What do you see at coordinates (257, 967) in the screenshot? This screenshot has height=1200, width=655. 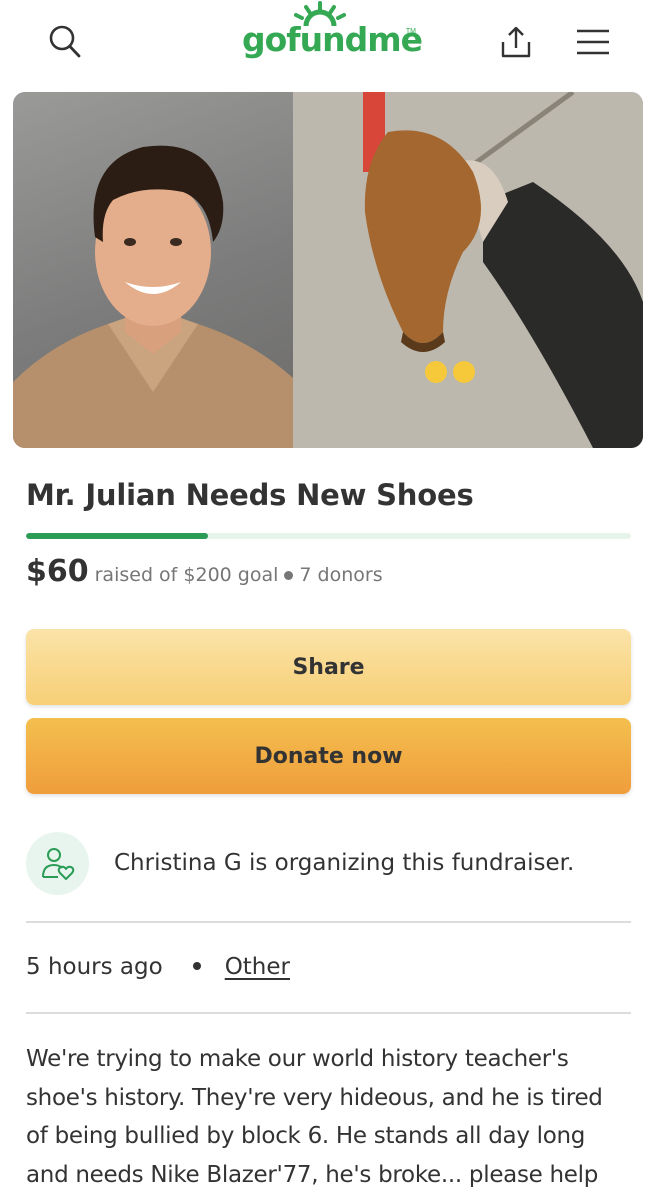 I see `category-link: Other` at bounding box center [257, 967].